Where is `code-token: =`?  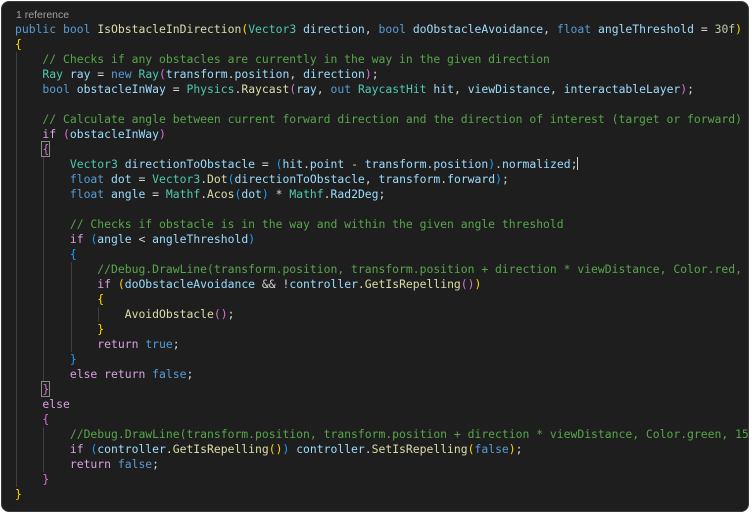 code-token: = is located at coordinates (142, 179).